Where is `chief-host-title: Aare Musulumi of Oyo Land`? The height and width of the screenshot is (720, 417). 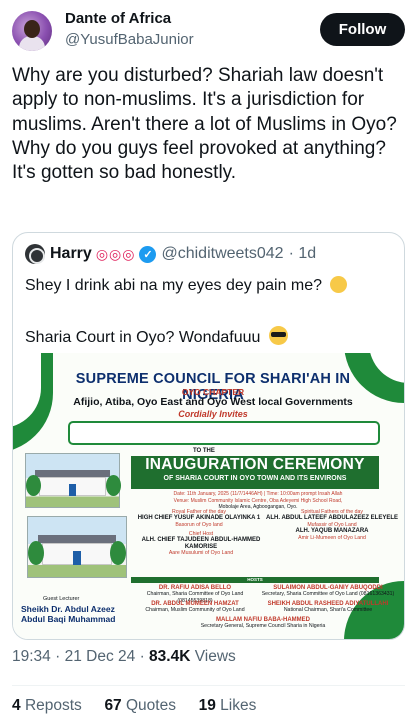
chief-host-title: Aare Musulumi of Oyo Land is located at coordinates (201, 553).